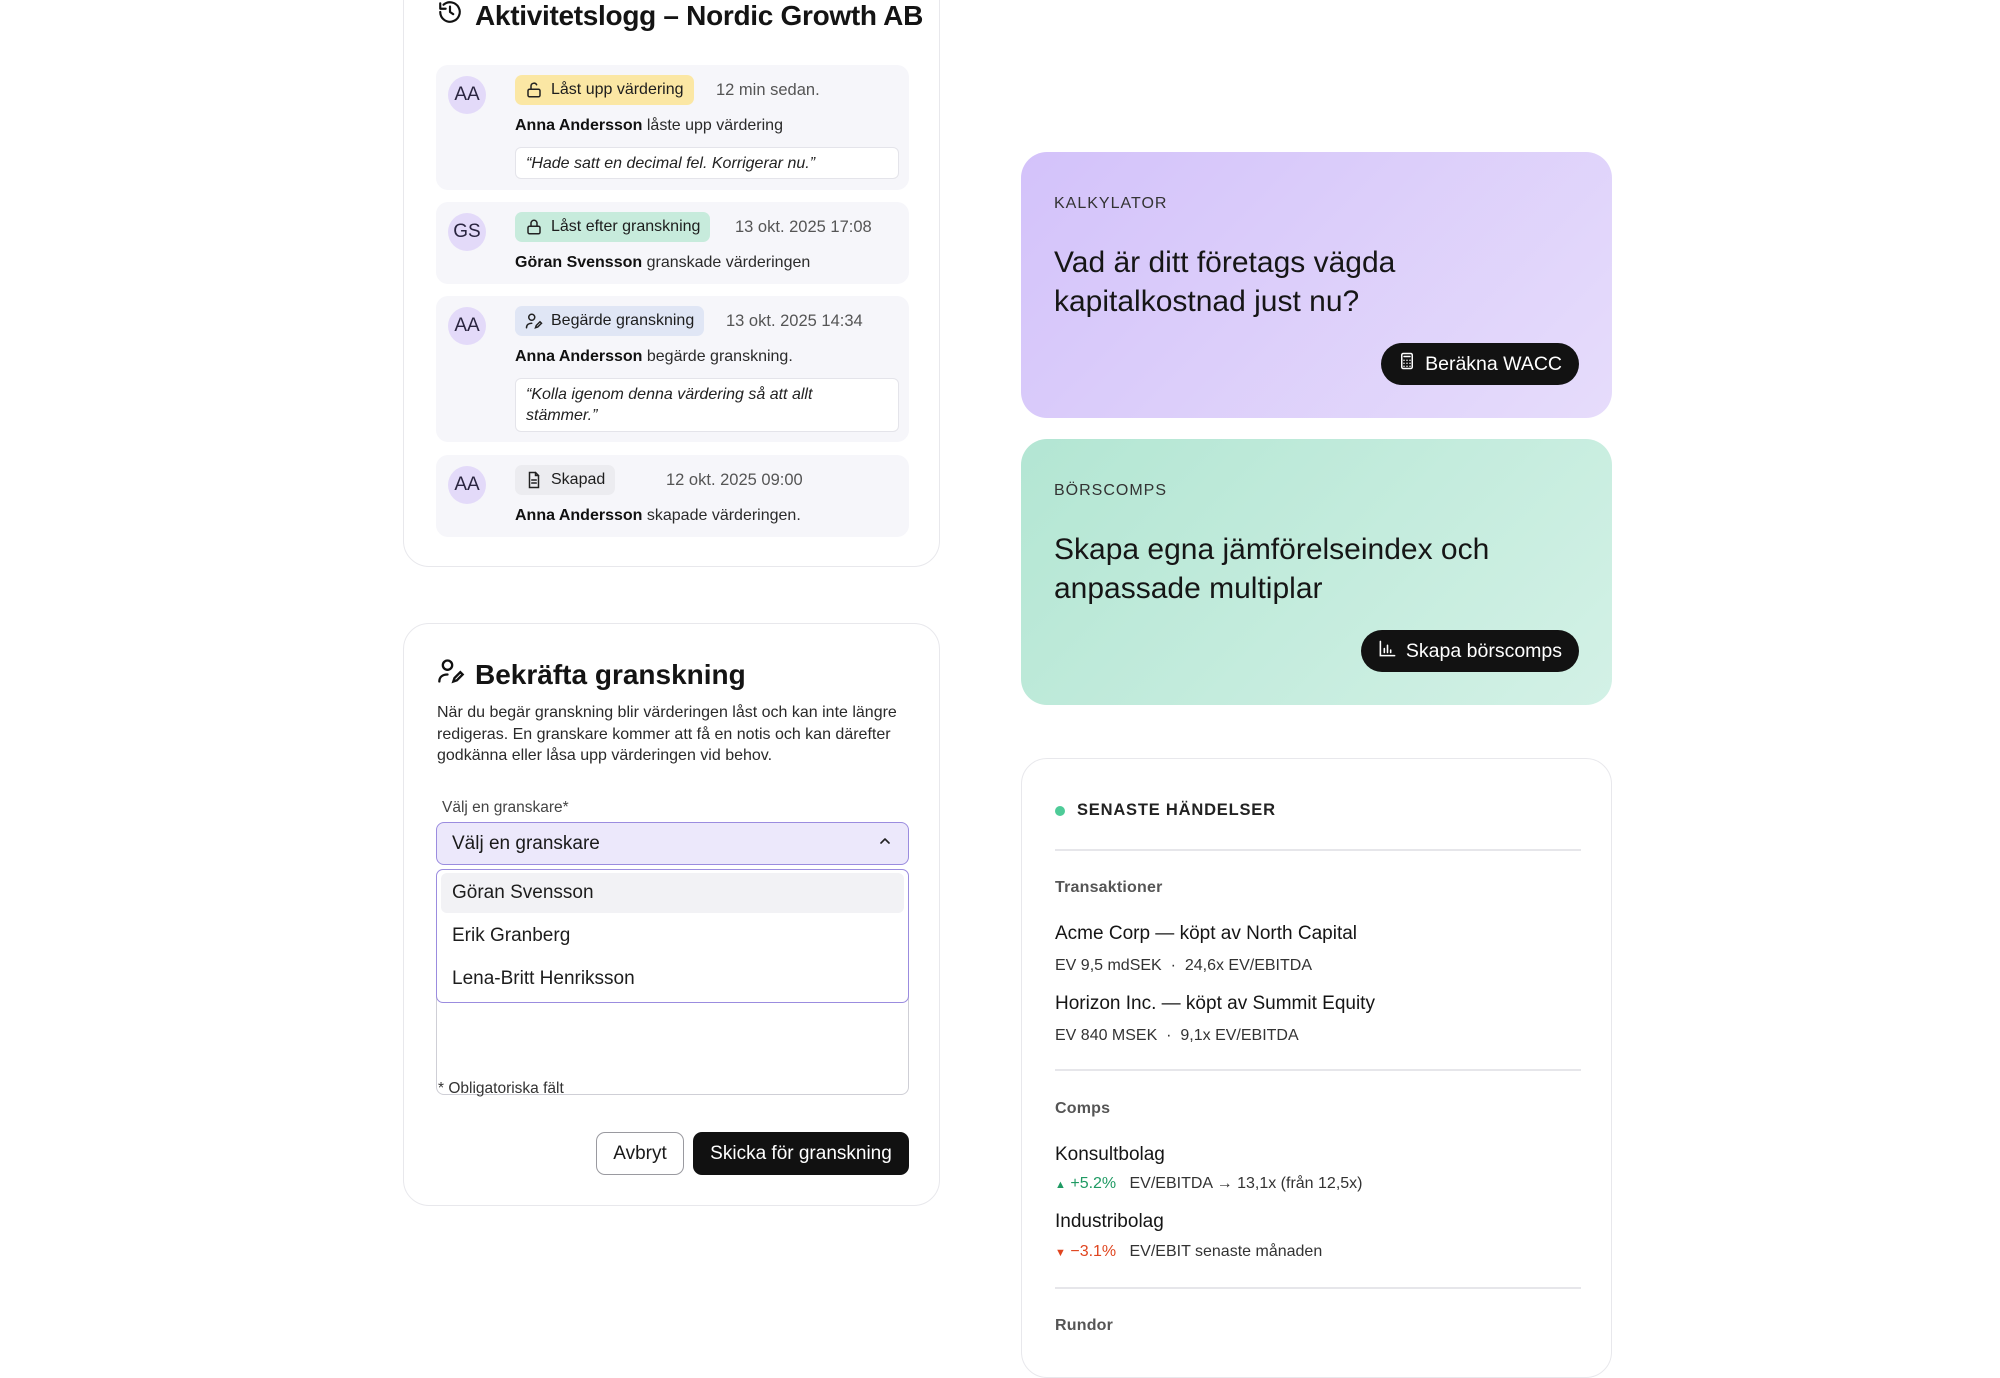 The width and height of the screenshot is (2000, 1378). I want to click on transaction-meta: EV 9,5 mdSEK · 24,6x EV/EBITDA, so click(1183, 965).